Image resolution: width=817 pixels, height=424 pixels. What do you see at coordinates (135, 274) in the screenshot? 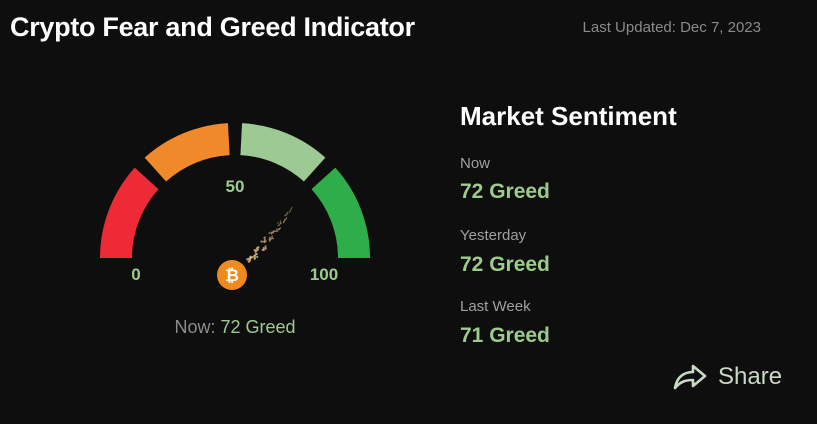
I see `gauge-label-min: 0` at bounding box center [135, 274].